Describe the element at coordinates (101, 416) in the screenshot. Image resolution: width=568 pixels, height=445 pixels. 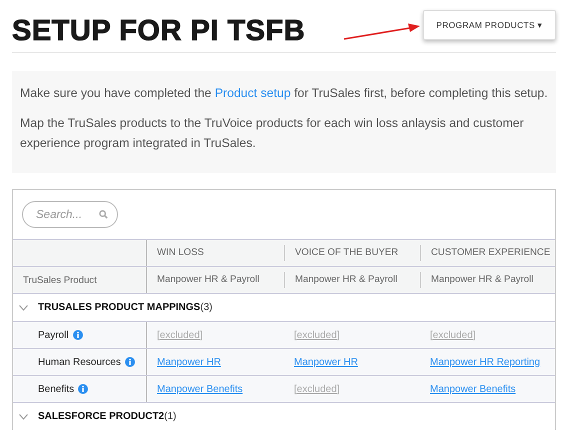
I see `group-title: SALESFORCE PRODUCT2` at that location.